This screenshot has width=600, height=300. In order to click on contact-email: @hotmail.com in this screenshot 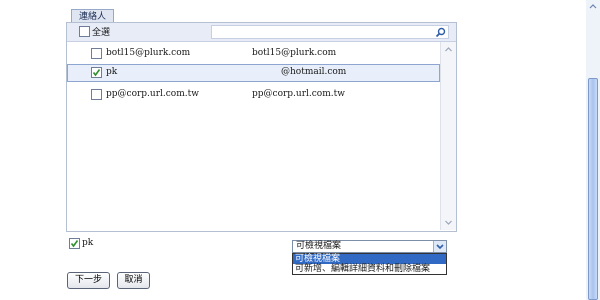, I will do `click(314, 72)`.